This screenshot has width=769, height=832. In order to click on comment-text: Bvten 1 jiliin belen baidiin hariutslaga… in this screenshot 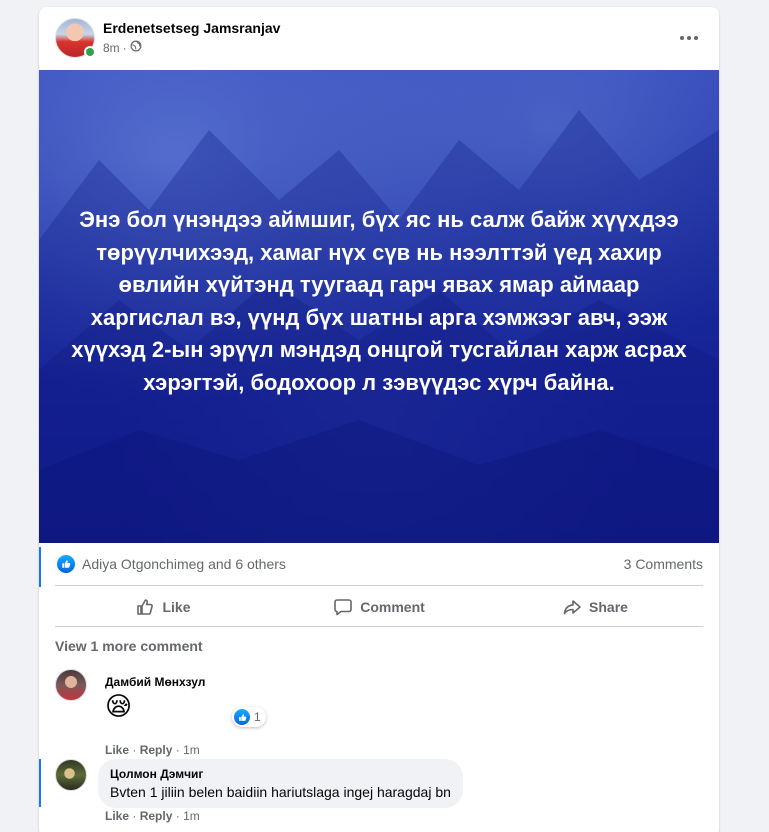, I will do `click(280, 792)`.